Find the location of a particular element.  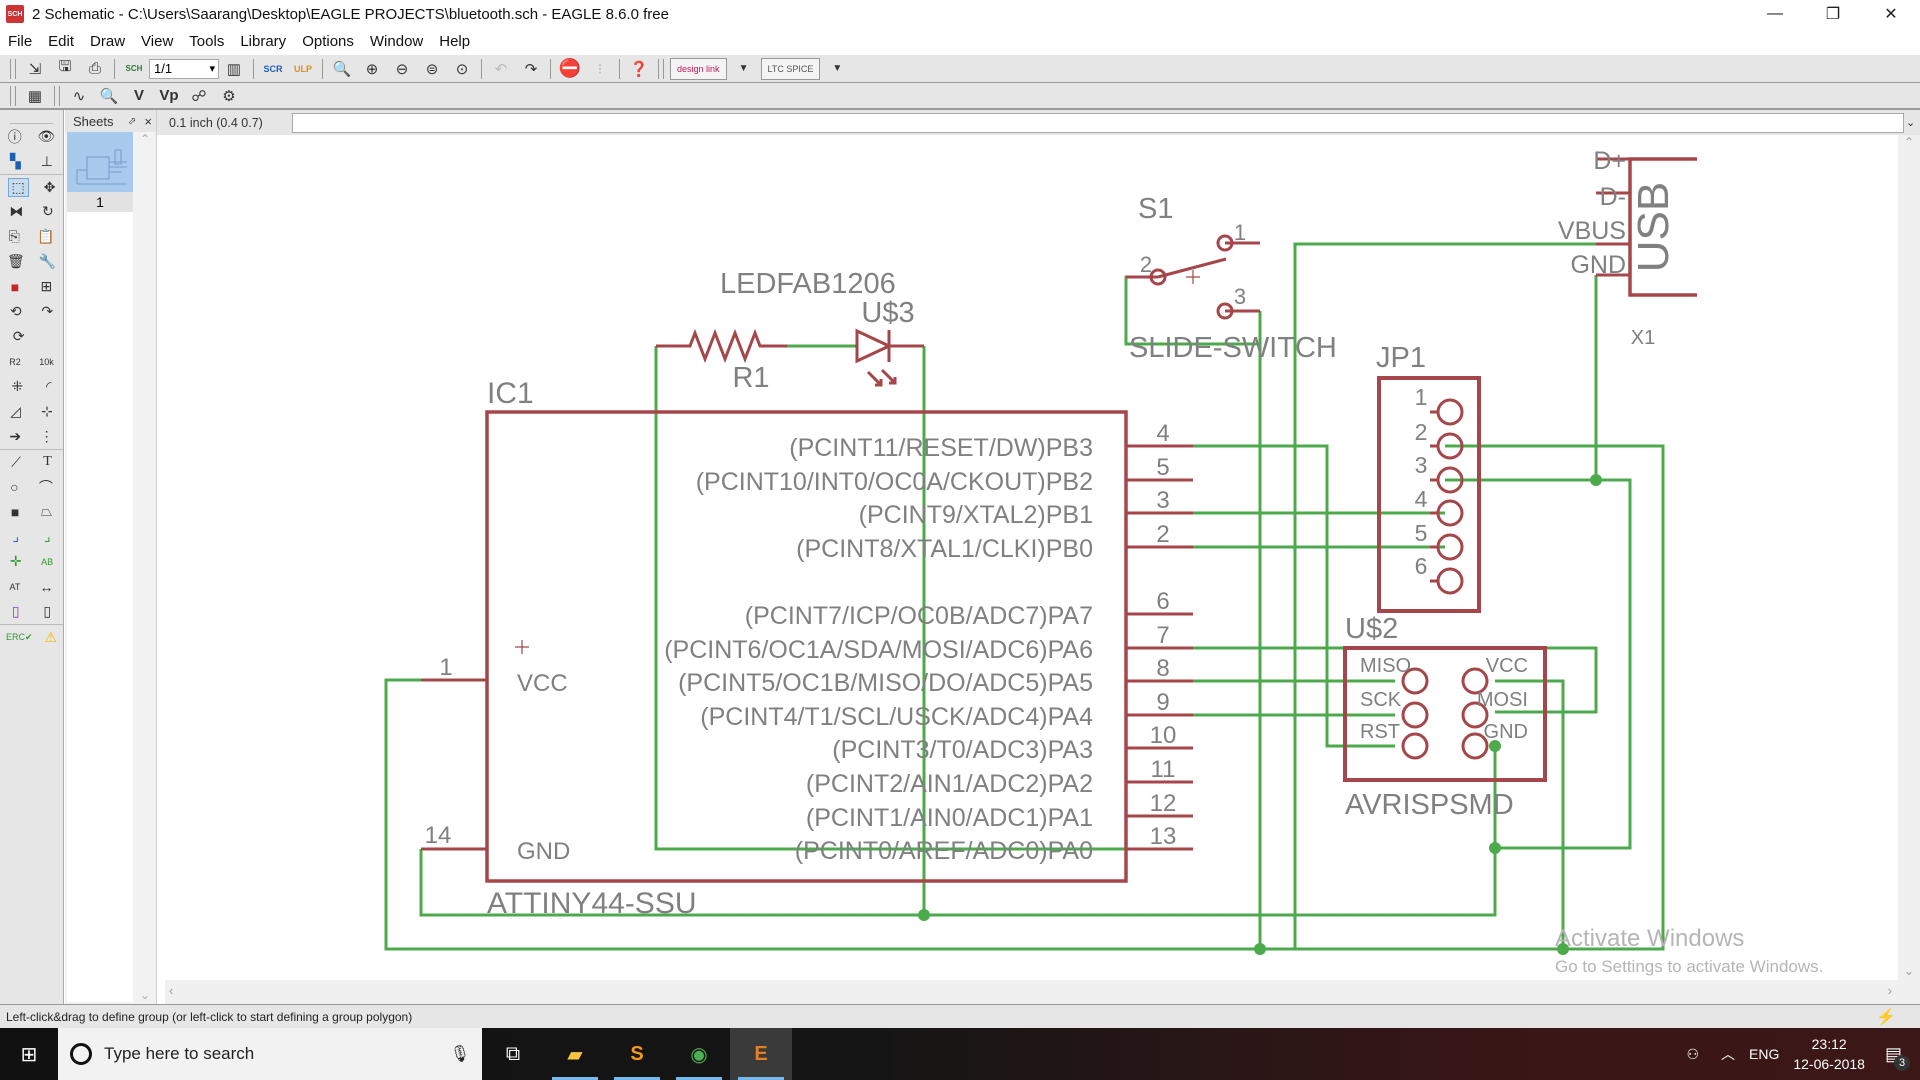

arc-icon: ⌒ is located at coordinates (46, 487).